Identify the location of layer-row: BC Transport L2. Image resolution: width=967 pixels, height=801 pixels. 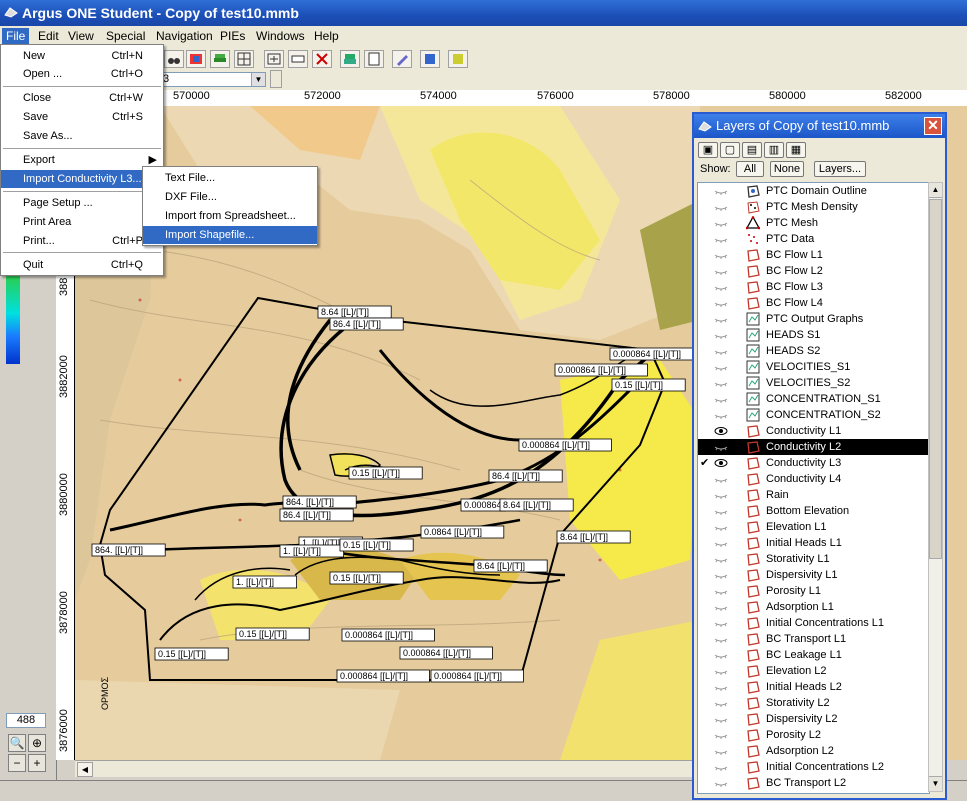
(813, 783).